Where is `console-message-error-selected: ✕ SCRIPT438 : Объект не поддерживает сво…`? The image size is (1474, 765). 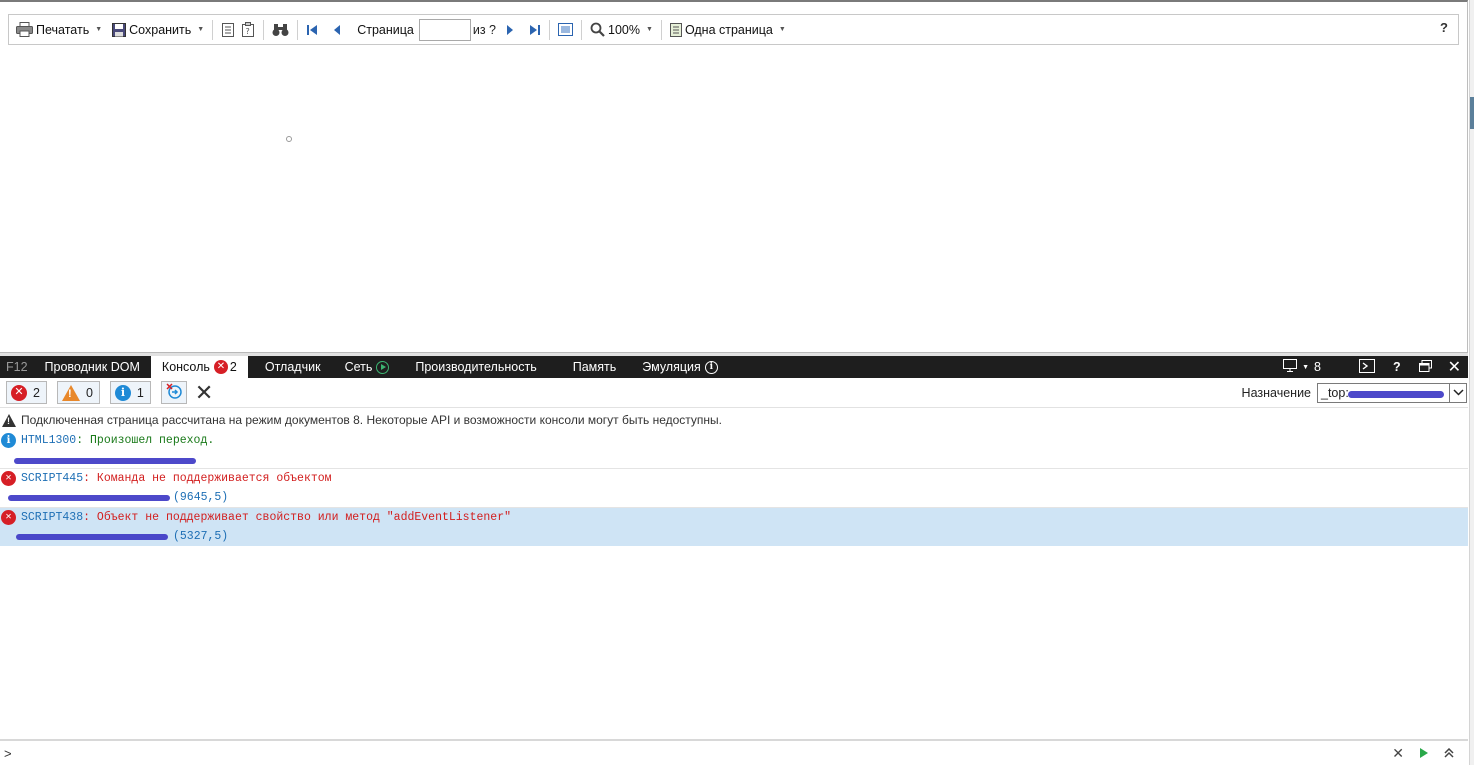 console-message-error-selected: ✕ SCRIPT438 : Объект не поддерживает сво… is located at coordinates (734, 527).